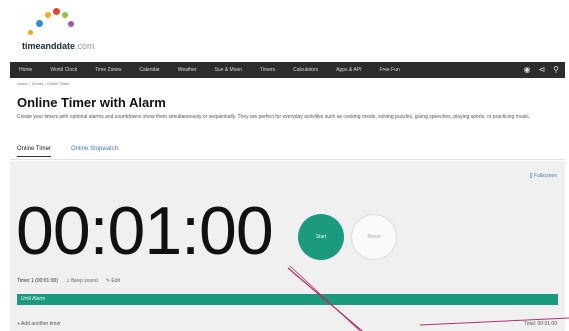  I want to click on nav-item: Time Zones, so click(108, 70).